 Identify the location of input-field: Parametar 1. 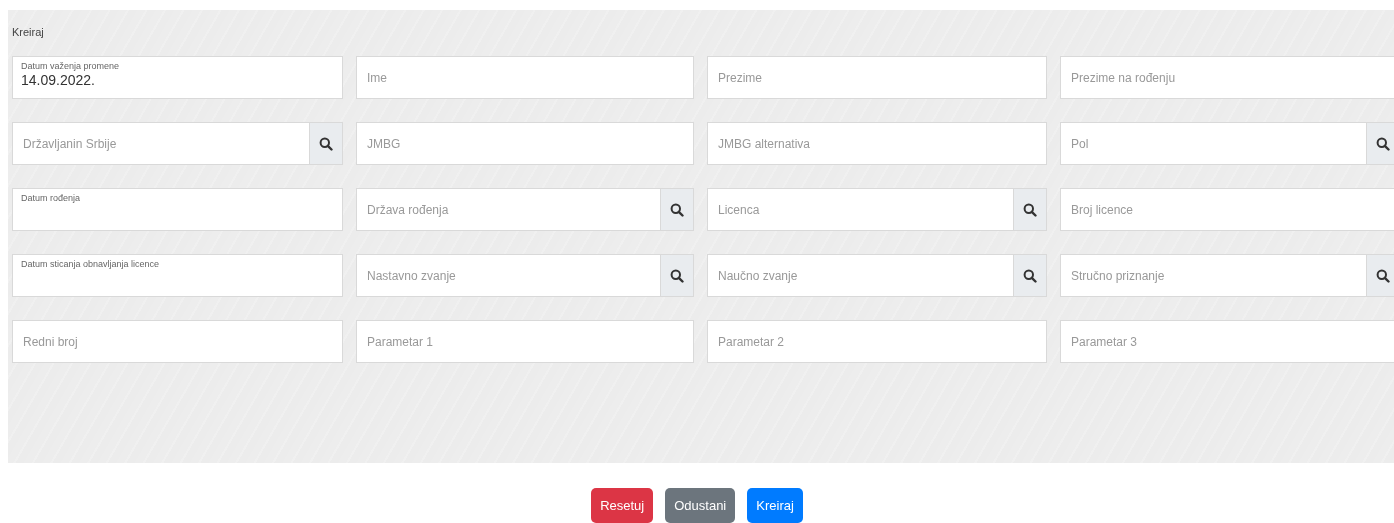
(525, 341).